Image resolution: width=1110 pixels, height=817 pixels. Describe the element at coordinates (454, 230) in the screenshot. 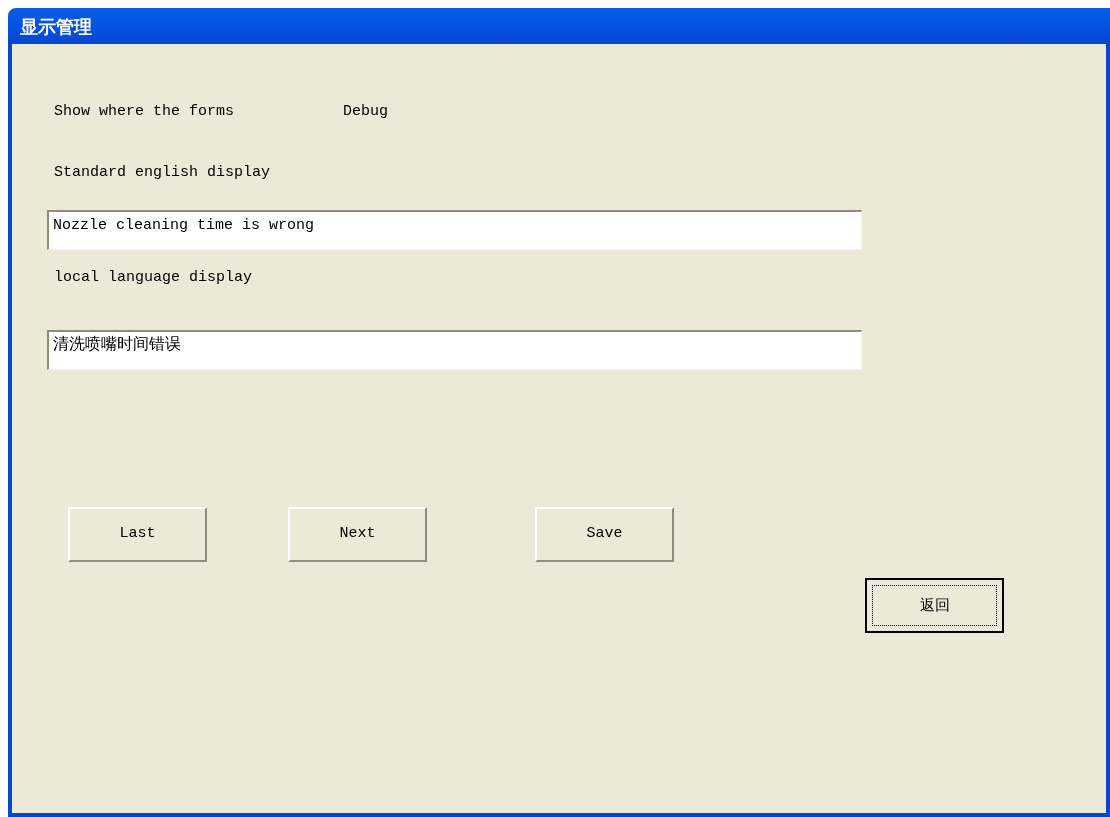

I see `english-text-field: Nozzle cleaning time is wrong` at that location.